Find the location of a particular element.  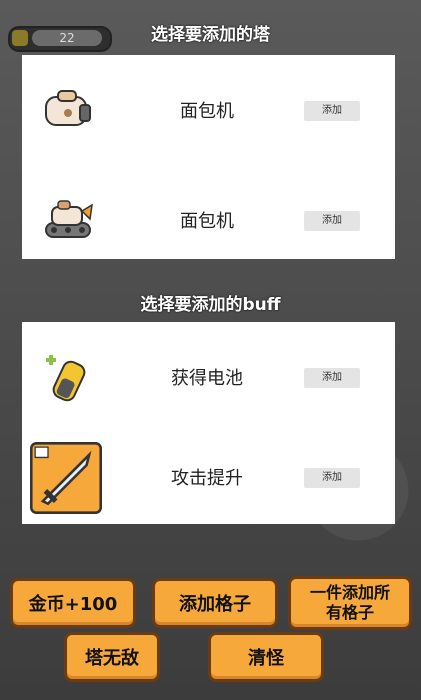

list-item: 获得电池 添加 is located at coordinates (208, 377).